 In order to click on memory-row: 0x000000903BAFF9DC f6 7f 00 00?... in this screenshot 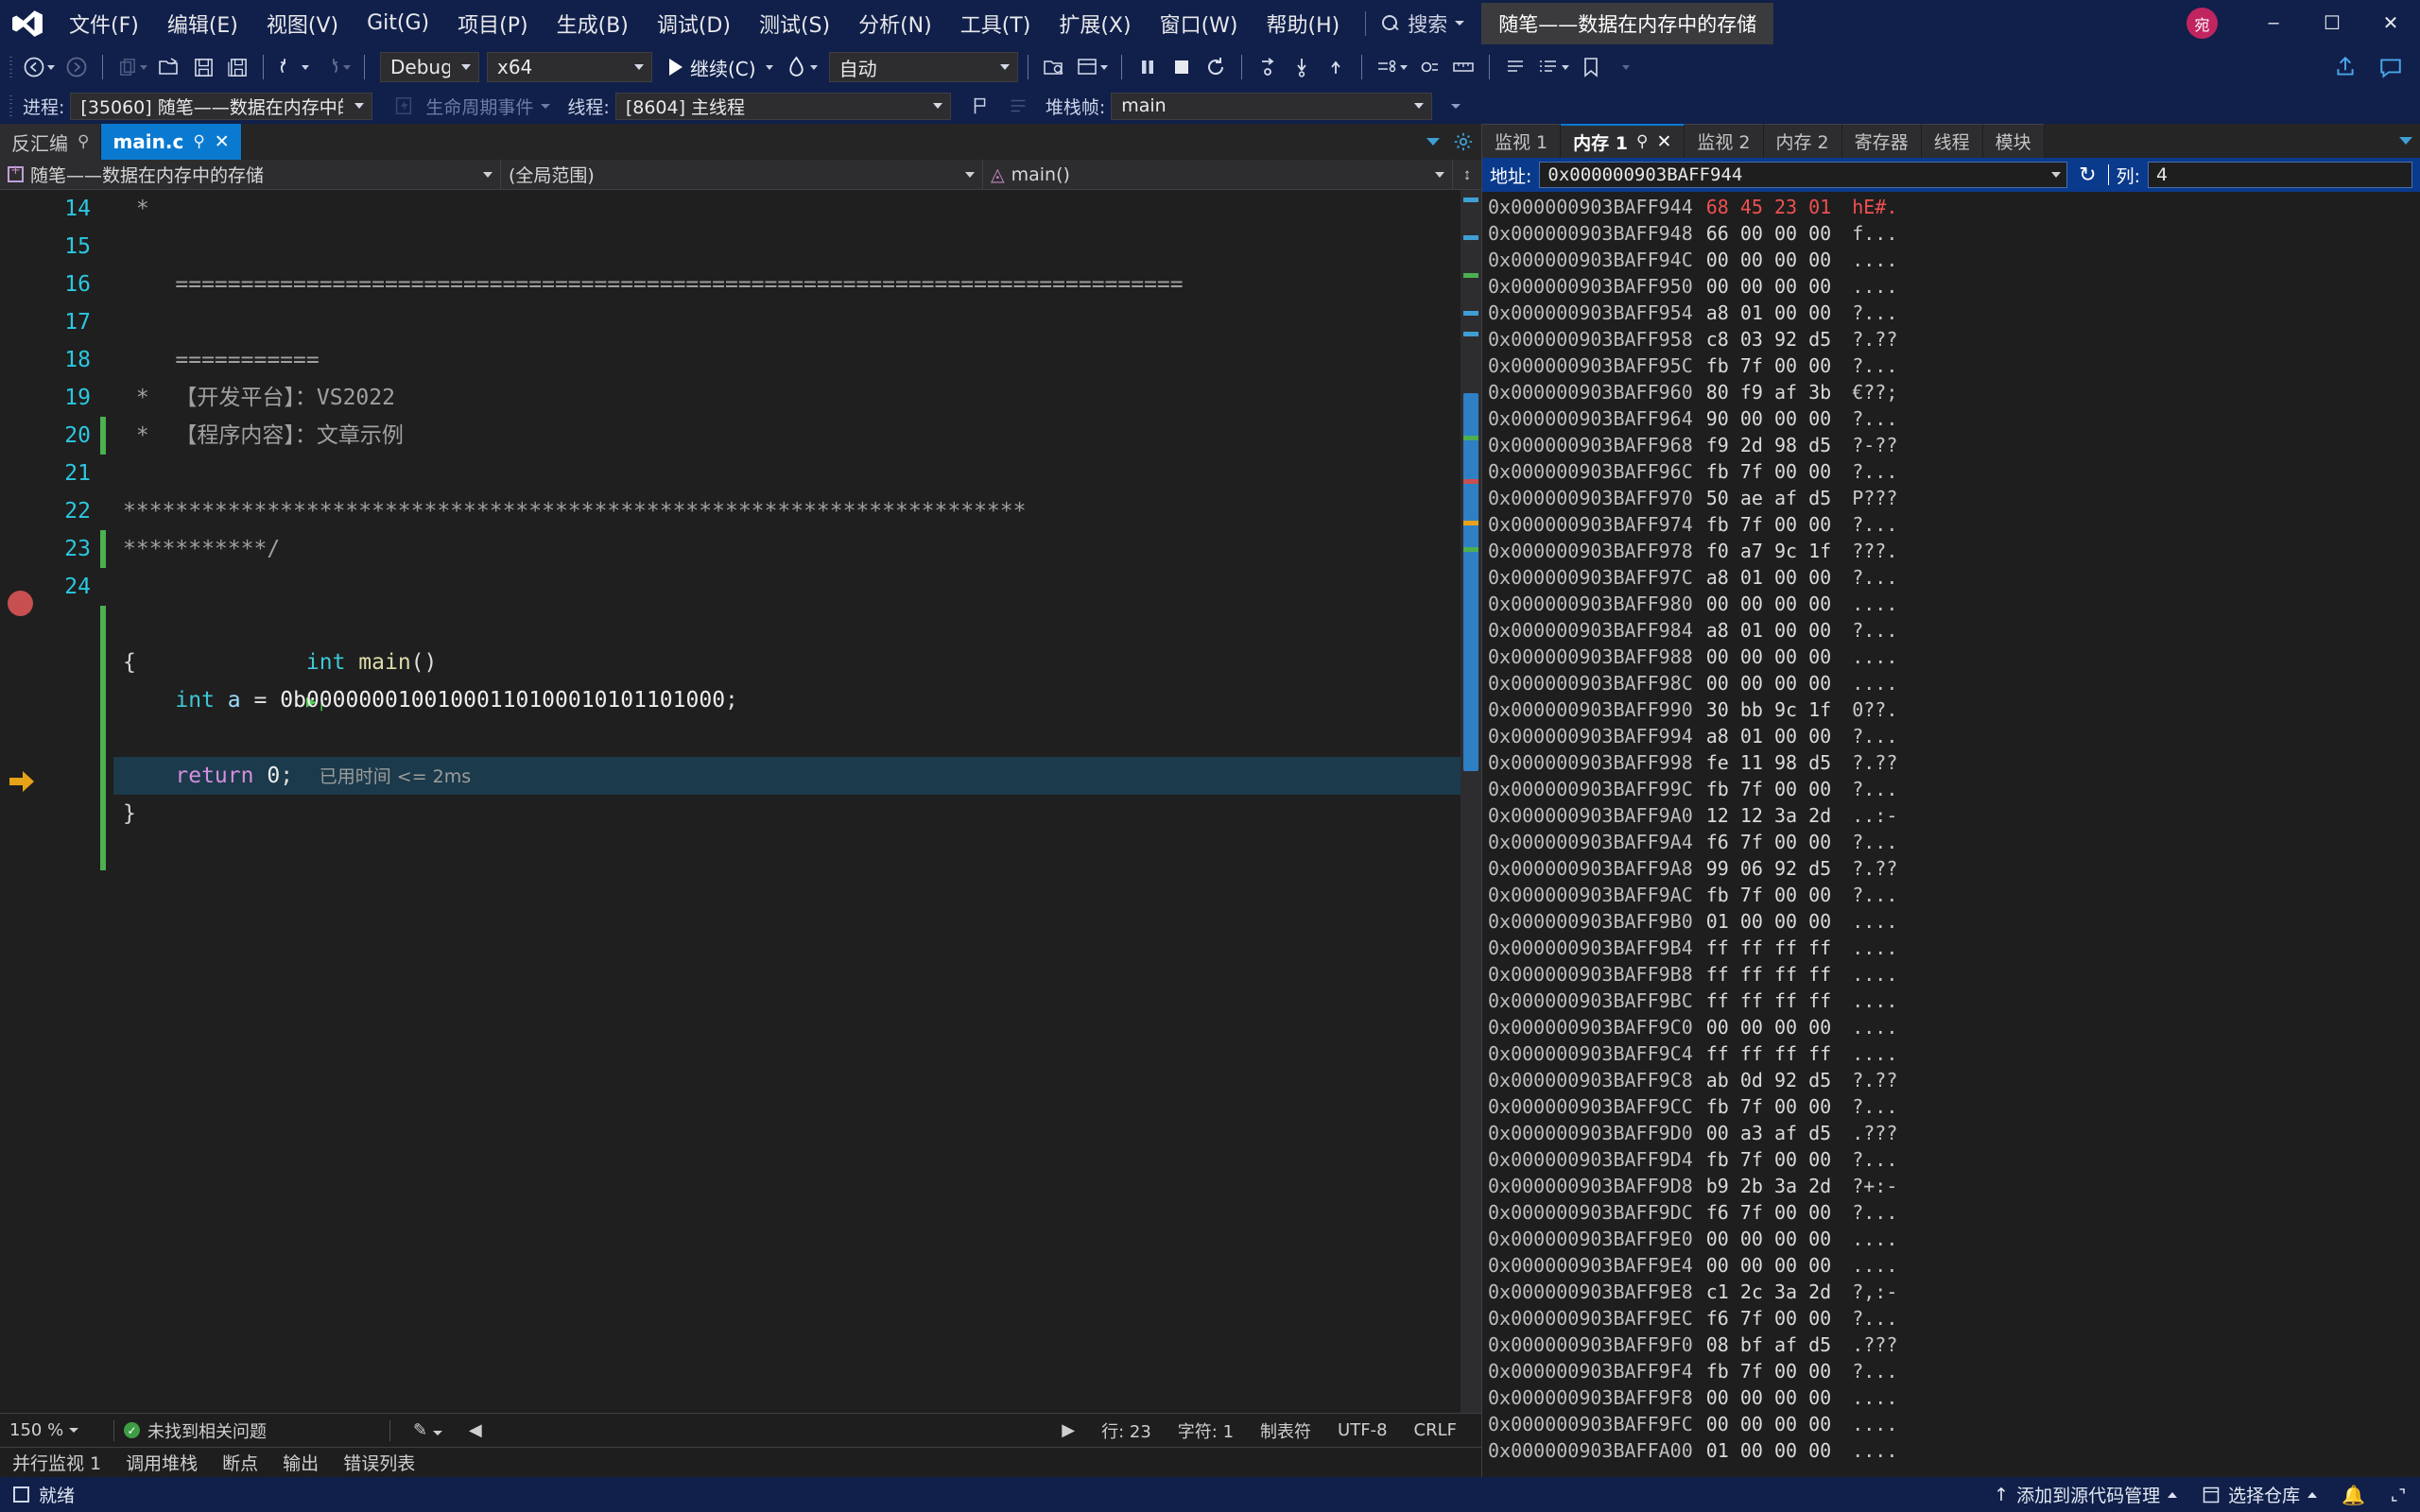, I will do `click(1951, 1212)`.